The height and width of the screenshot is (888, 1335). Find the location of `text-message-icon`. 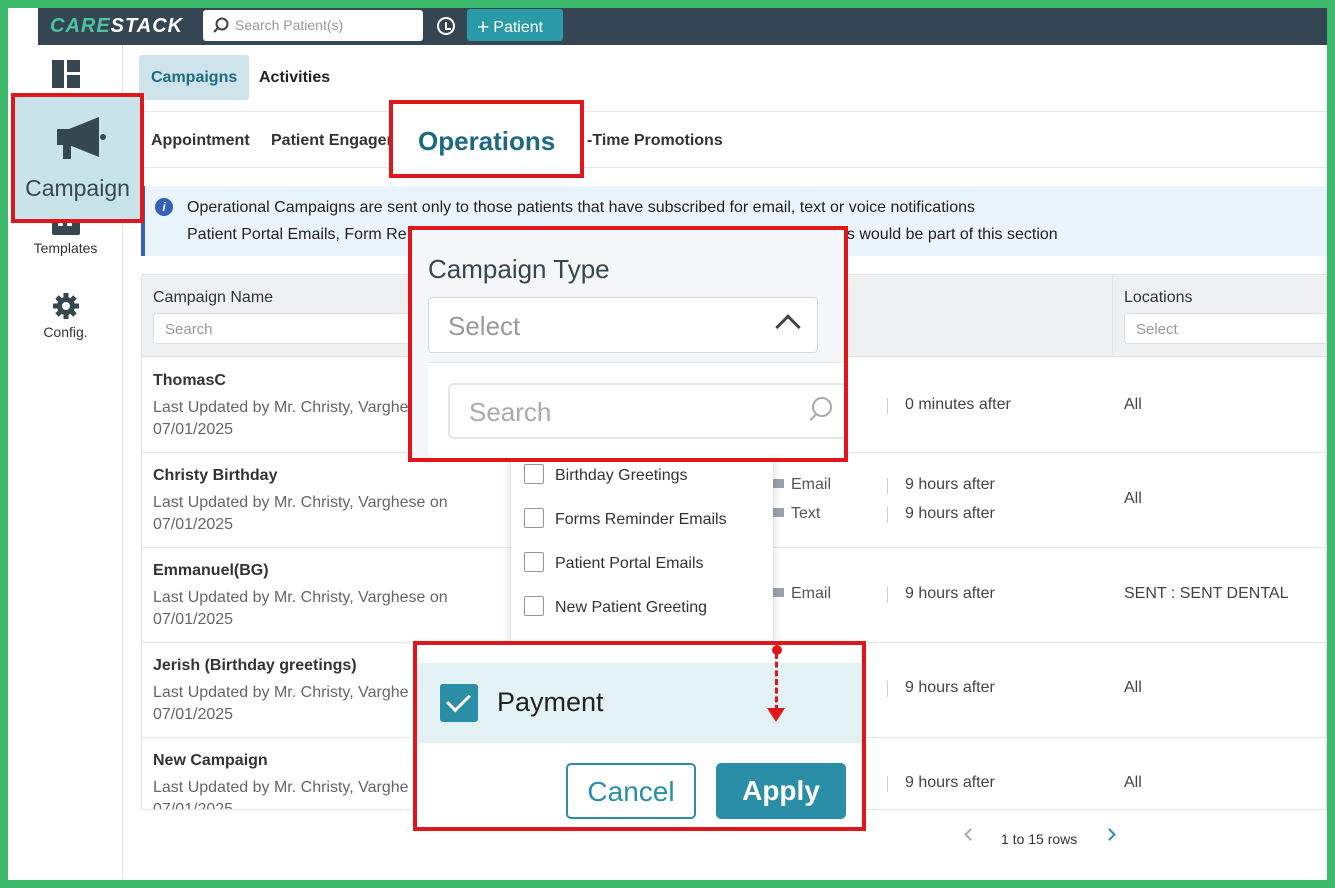

text-message-icon is located at coordinates (778, 512).